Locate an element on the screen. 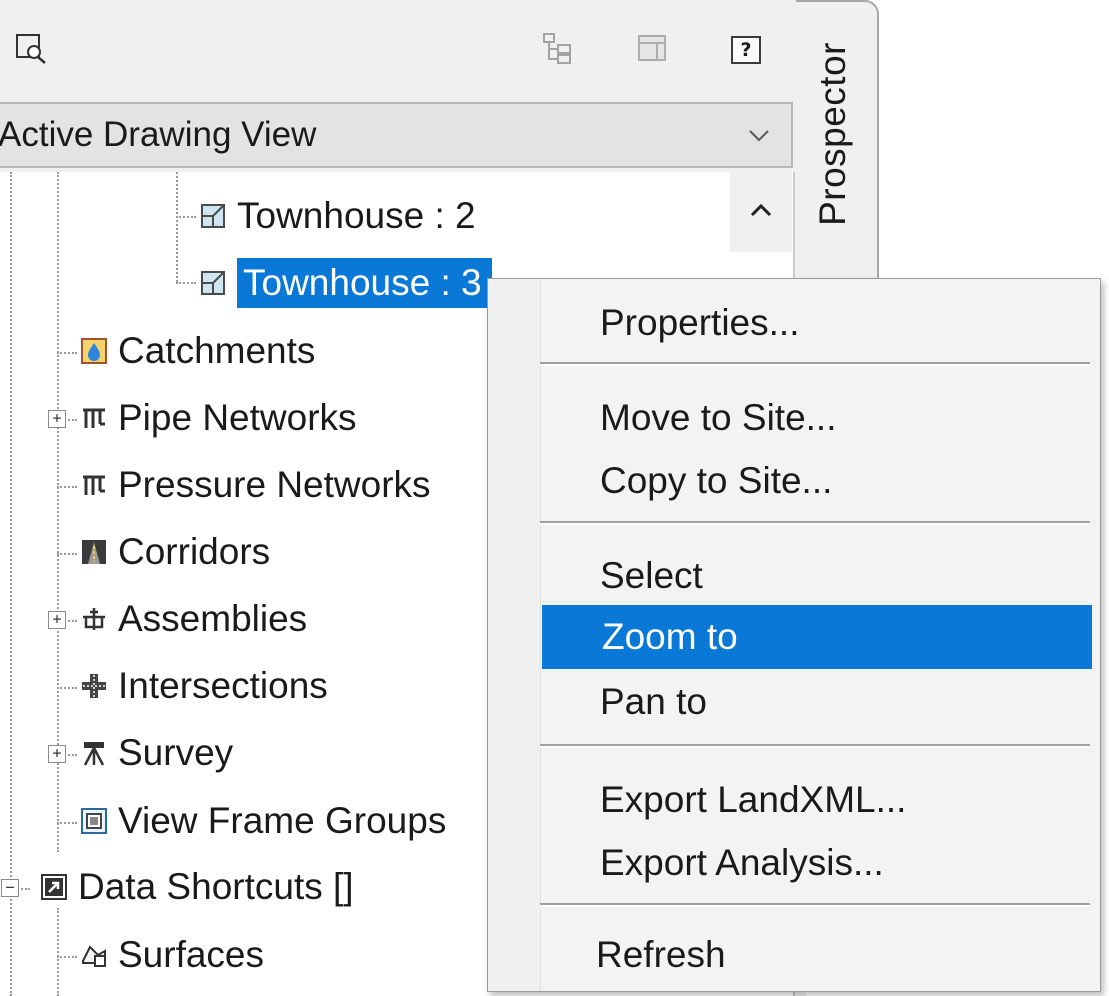 The image size is (1109, 996). tree-node-pipe-networks: Pipe Networks is located at coordinates (218, 418).